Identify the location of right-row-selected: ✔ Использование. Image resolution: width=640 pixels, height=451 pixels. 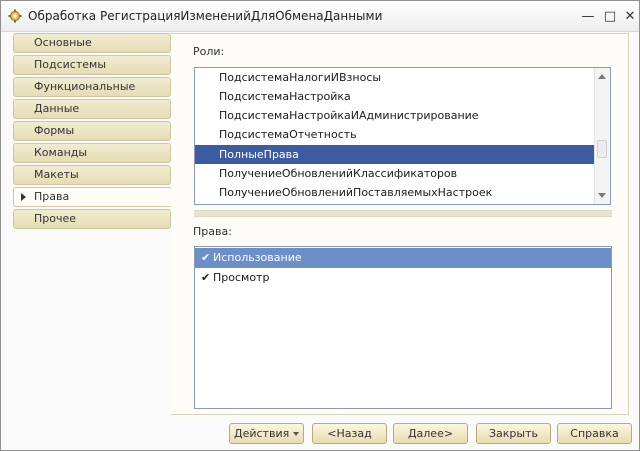
(403, 258).